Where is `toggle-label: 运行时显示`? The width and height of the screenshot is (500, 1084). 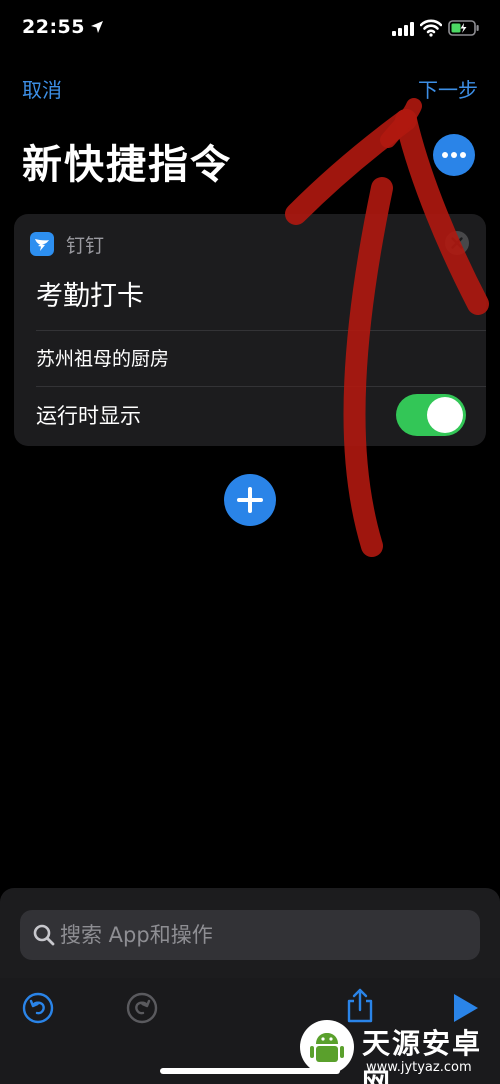
toggle-label: 运行时显示 is located at coordinates (88, 416).